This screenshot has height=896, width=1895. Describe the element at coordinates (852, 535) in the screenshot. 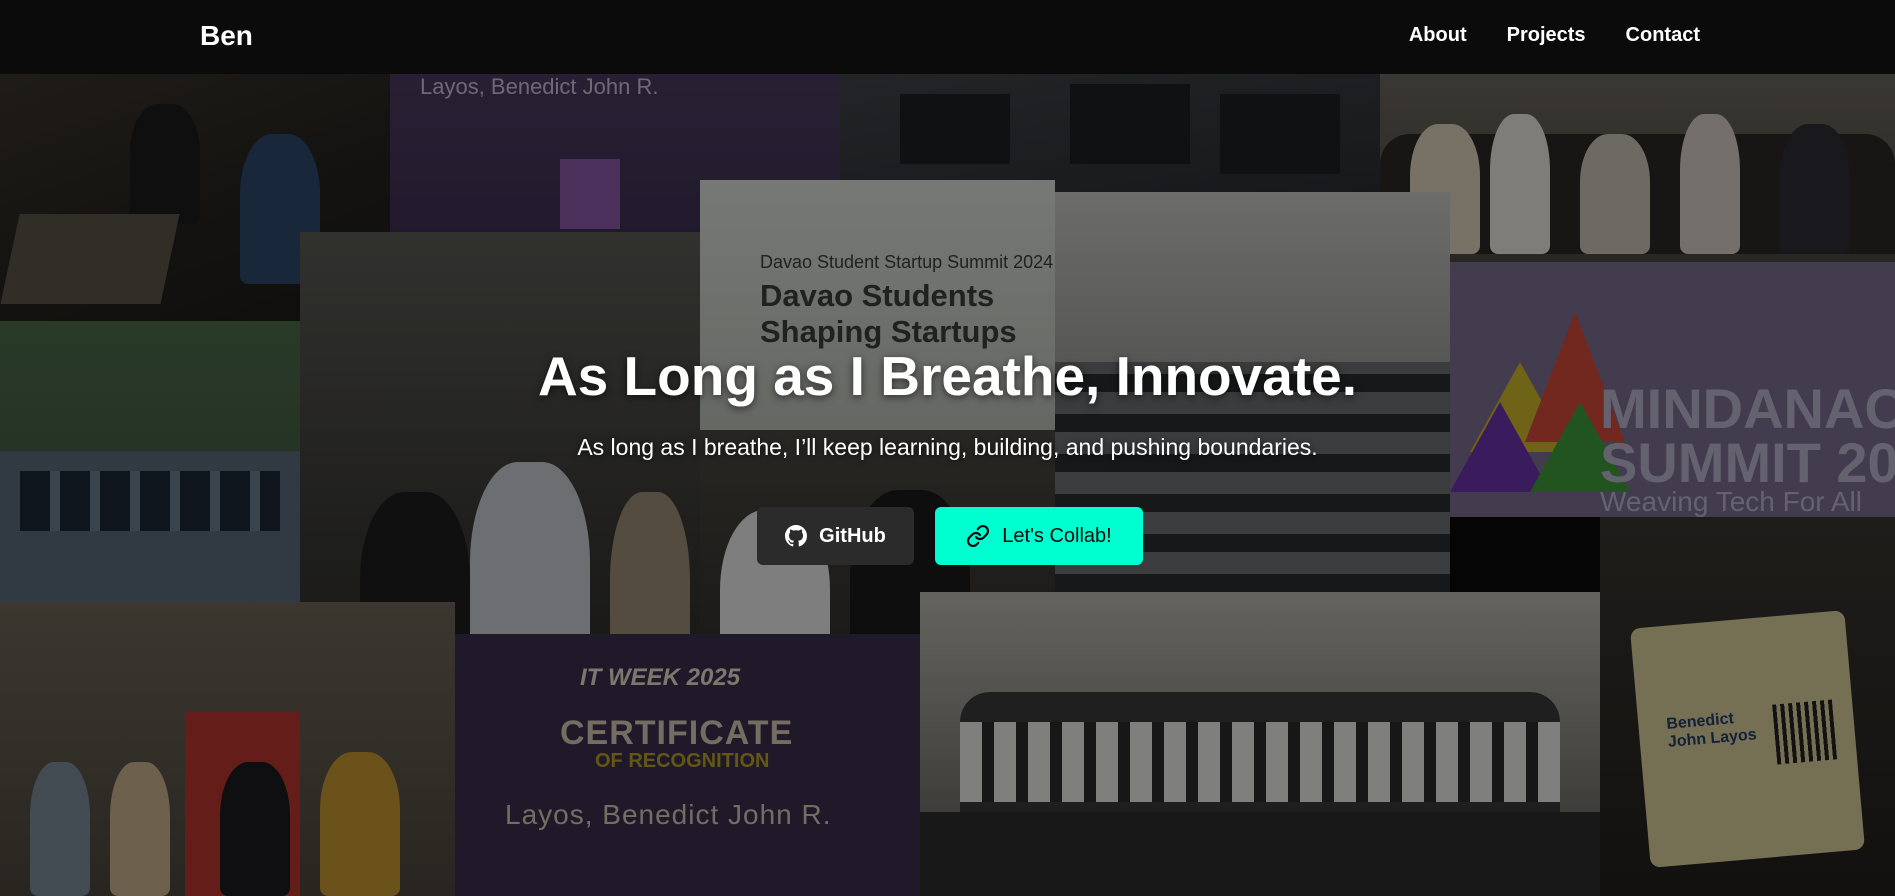

I see `github-button-label: GitHub` at that location.